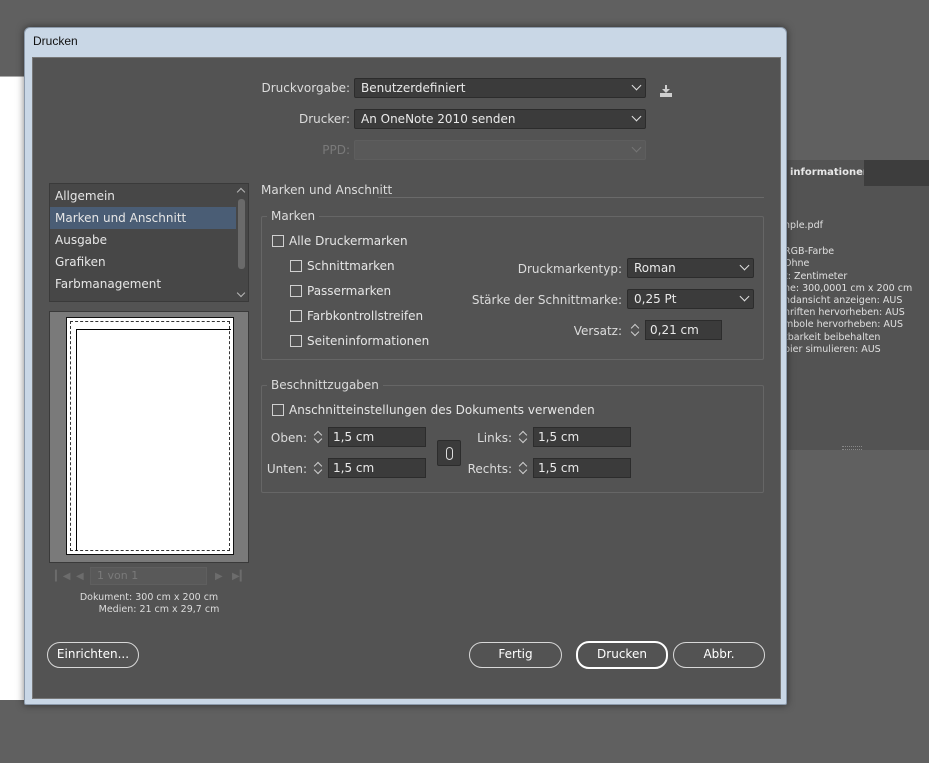 This screenshot has width=929, height=763. I want to click on bleed-group-title: Beschnittzugaben, so click(325, 385).